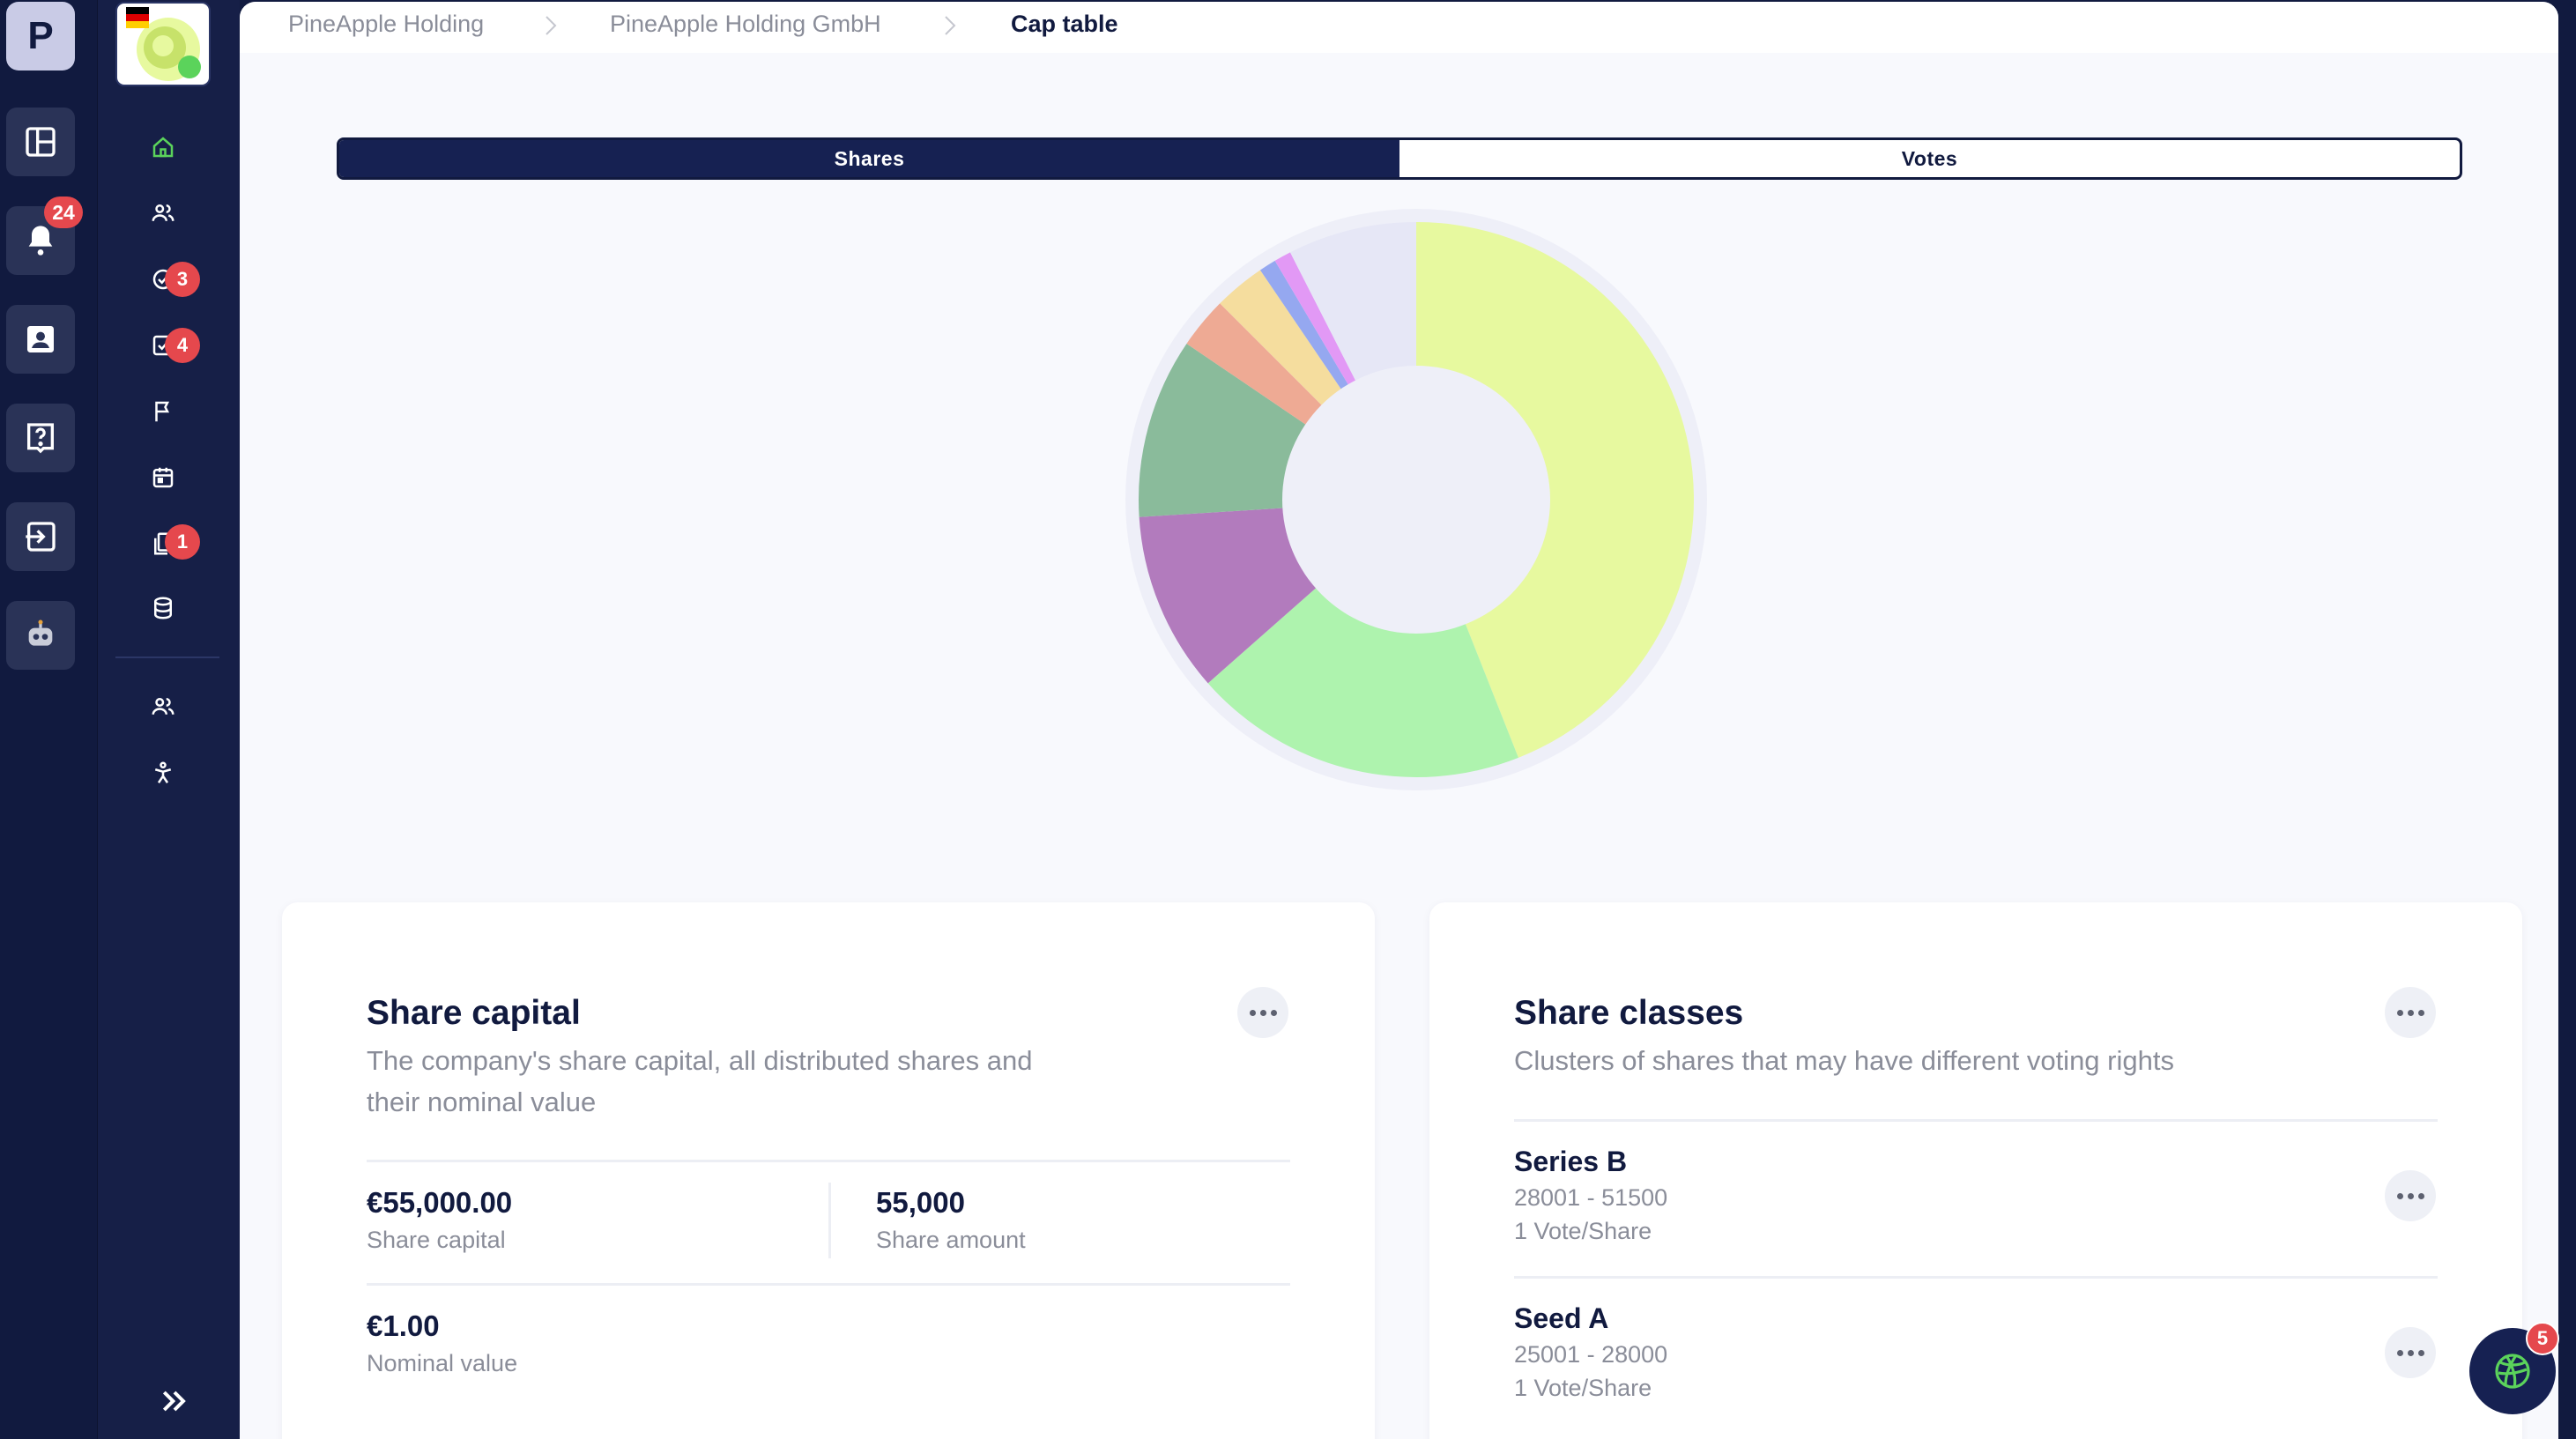  I want to click on share-capital-title: Share capital, so click(474, 1013).